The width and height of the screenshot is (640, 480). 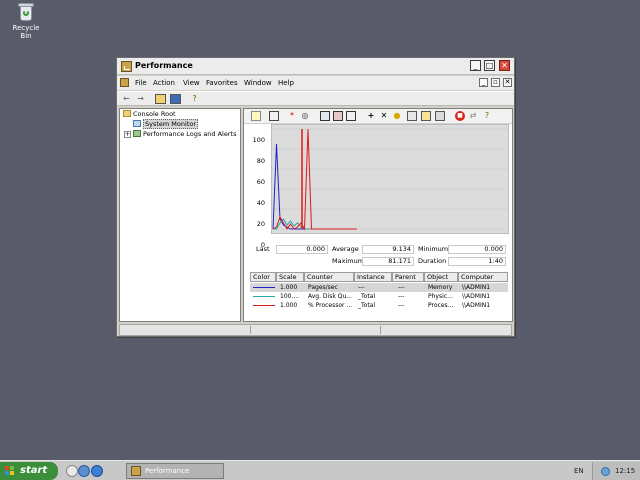 I want to click on media-player-icon, so click(x=84, y=471).